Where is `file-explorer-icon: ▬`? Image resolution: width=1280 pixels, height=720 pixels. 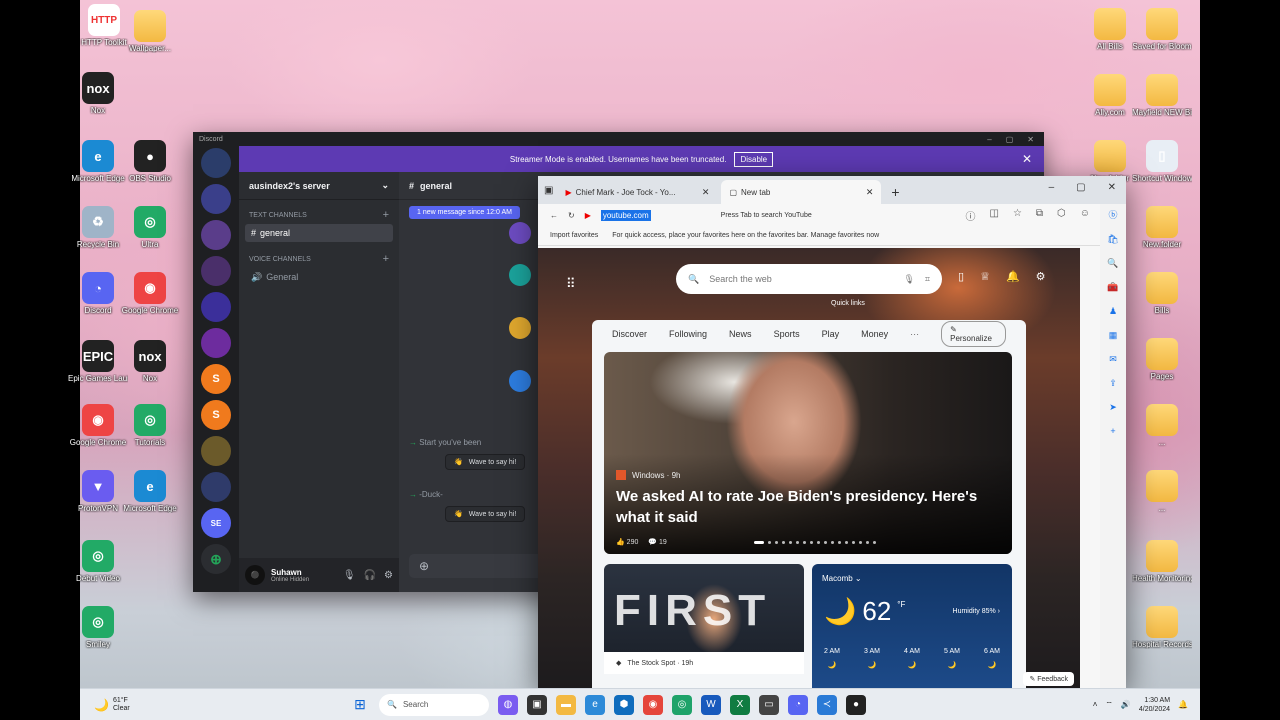
file-explorer-icon: ▬ is located at coordinates (566, 704).